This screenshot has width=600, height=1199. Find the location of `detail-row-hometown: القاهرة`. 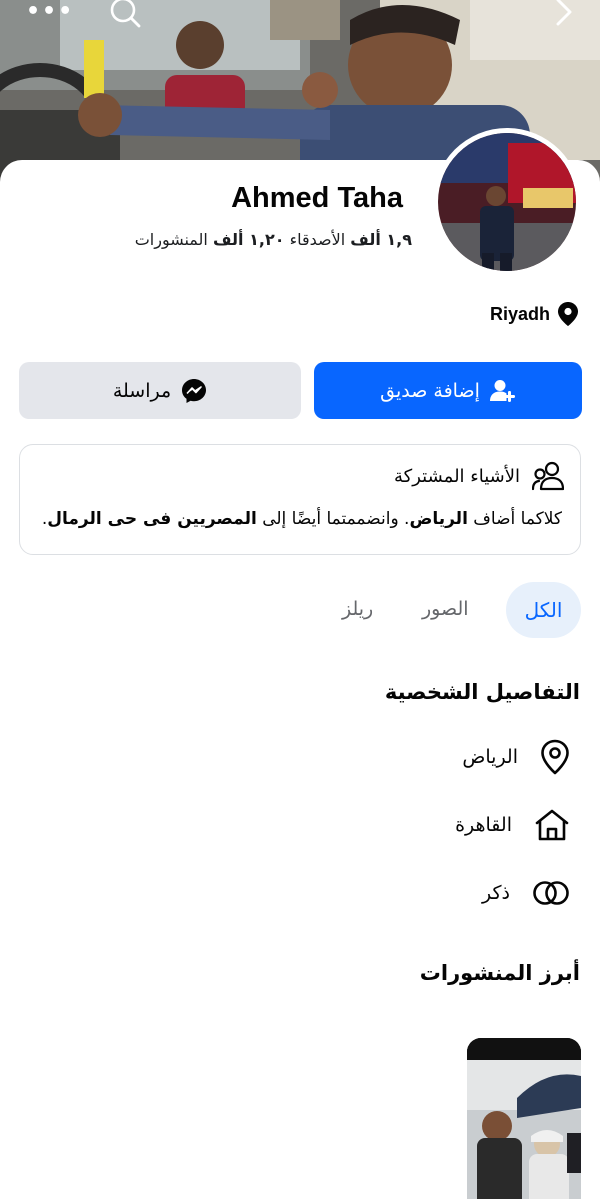

detail-row-hometown: القاهرة is located at coordinates (512, 825).